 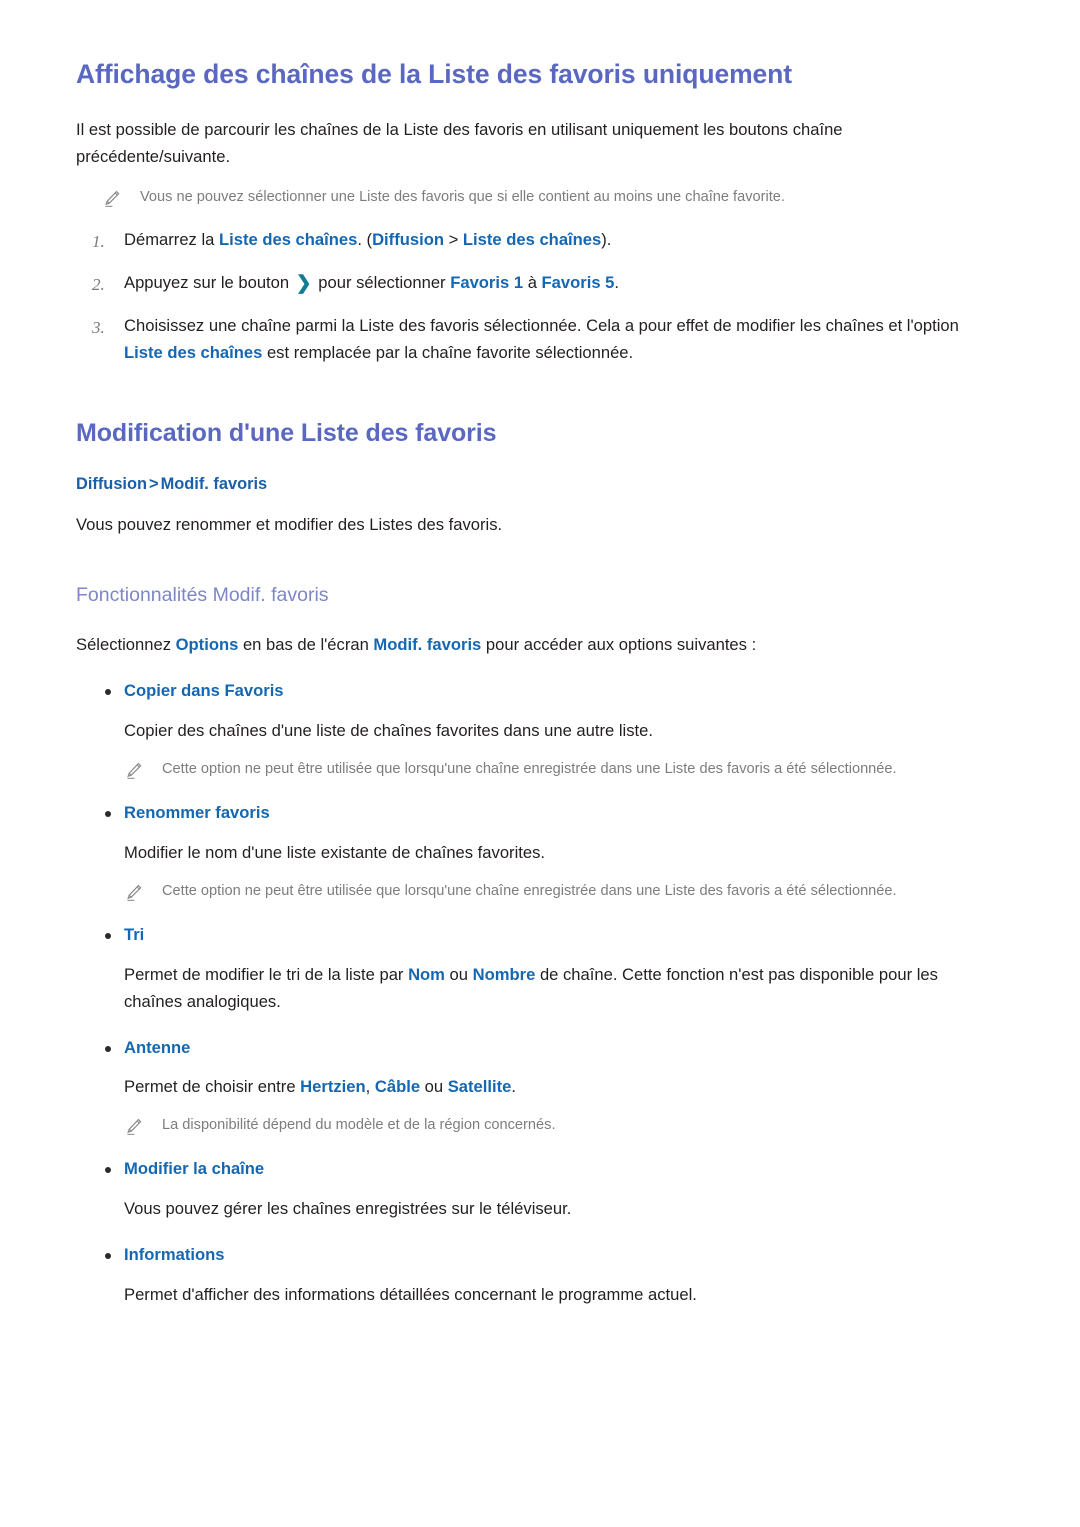 What do you see at coordinates (98, 327) in the screenshot?
I see `step-number: 3.` at bounding box center [98, 327].